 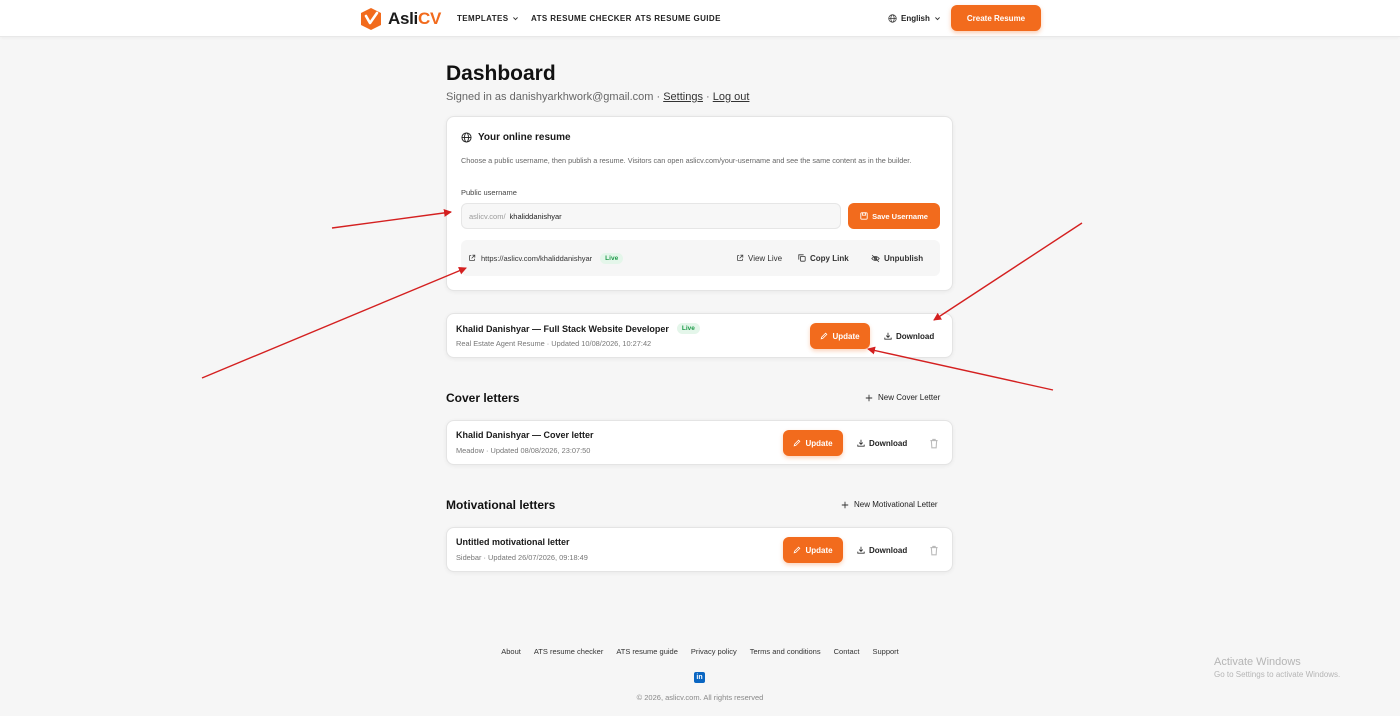 I want to click on cover-letter-subtitle: Meadow · Updated 08/08/2026, 23:07:50, so click(x=523, y=450).